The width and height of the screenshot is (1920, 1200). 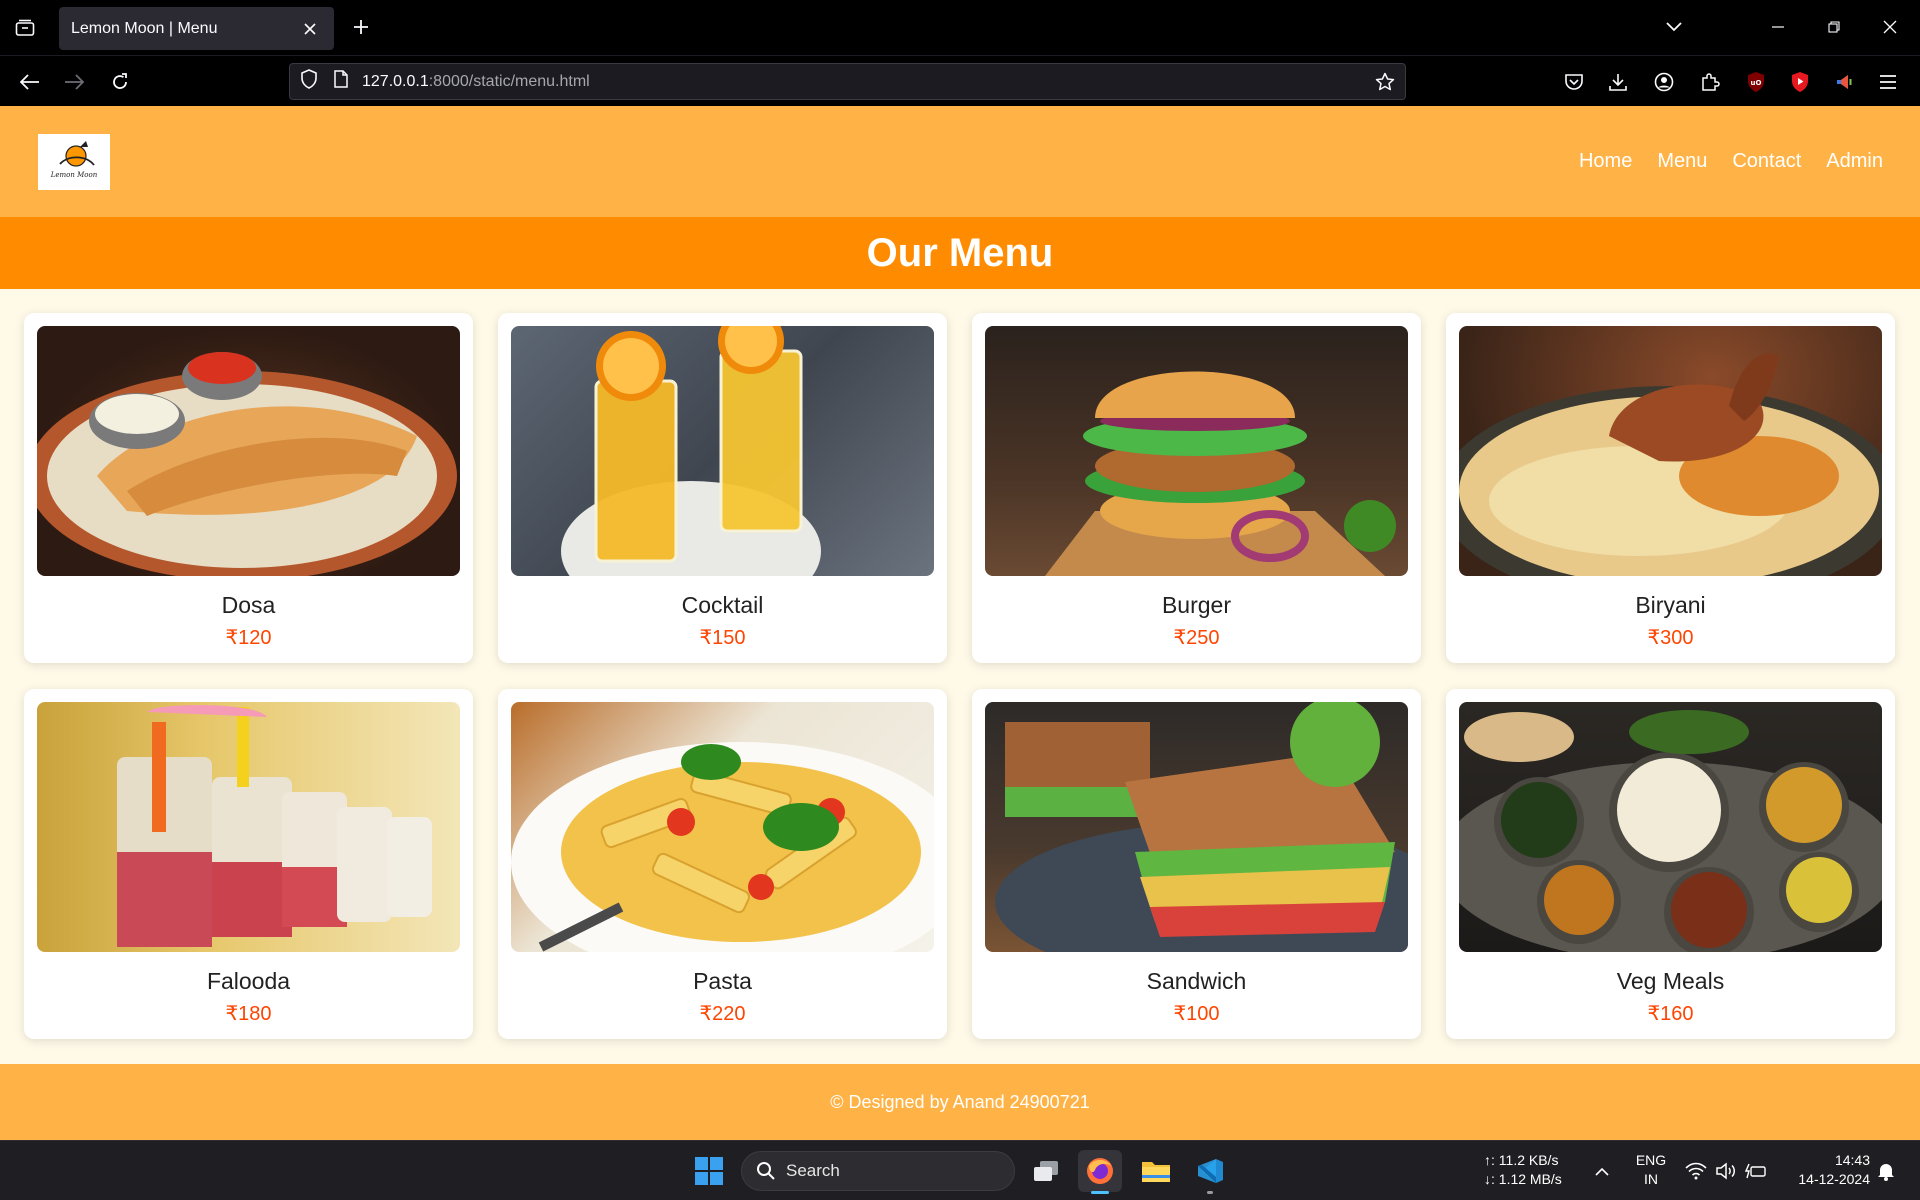 I want to click on dosa-image, so click(x=248, y=451).